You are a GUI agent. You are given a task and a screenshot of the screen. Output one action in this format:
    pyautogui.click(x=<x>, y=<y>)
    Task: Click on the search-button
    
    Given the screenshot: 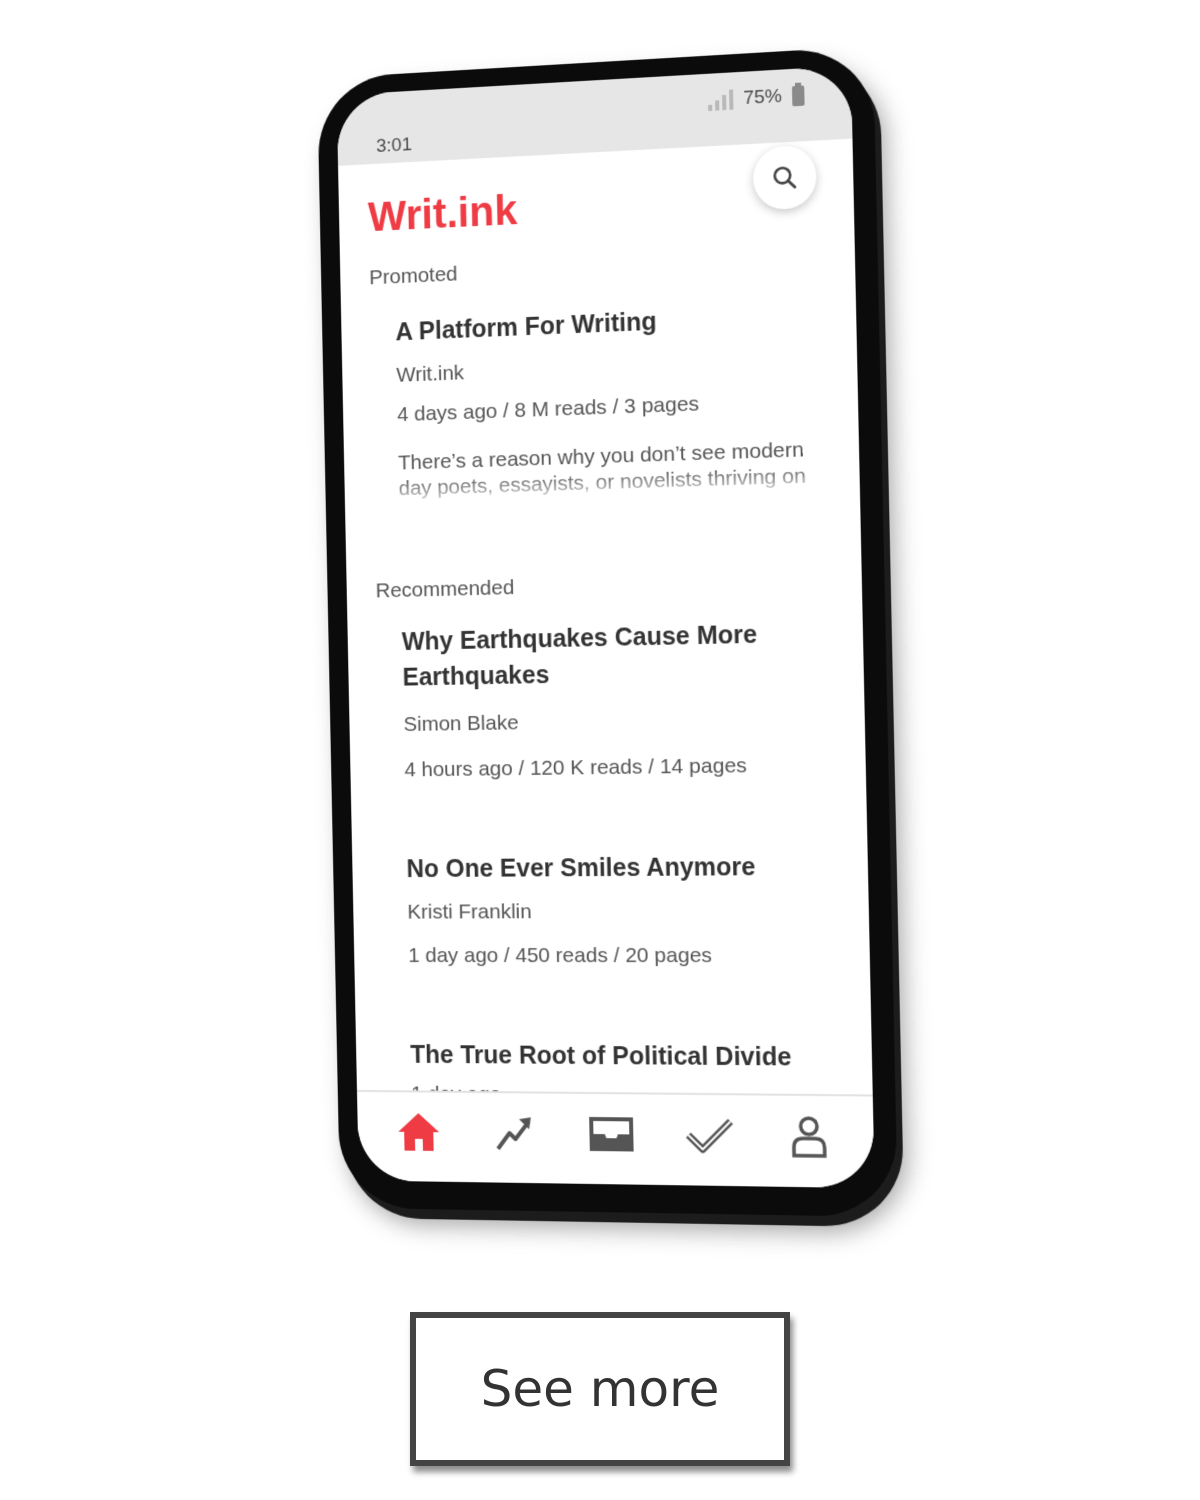 What is the action you would take?
    pyautogui.click(x=785, y=177)
    